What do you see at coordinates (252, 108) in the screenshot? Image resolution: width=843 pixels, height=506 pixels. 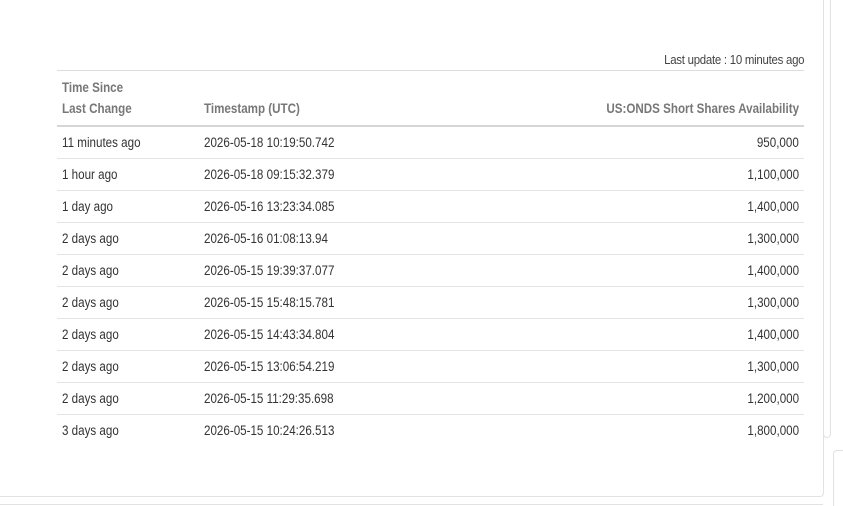 I see `header-timestamp-label: Timestamp (UTC)` at bounding box center [252, 108].